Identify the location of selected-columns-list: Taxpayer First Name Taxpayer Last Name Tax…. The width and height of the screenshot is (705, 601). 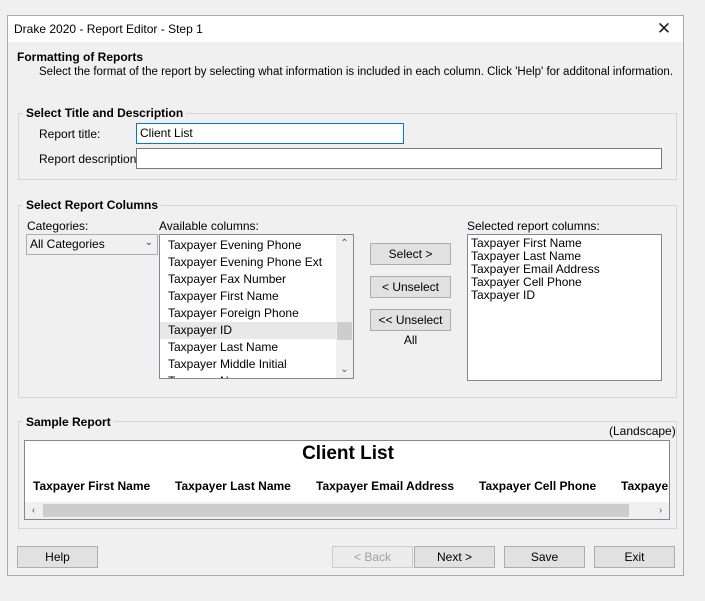
(564, 307).